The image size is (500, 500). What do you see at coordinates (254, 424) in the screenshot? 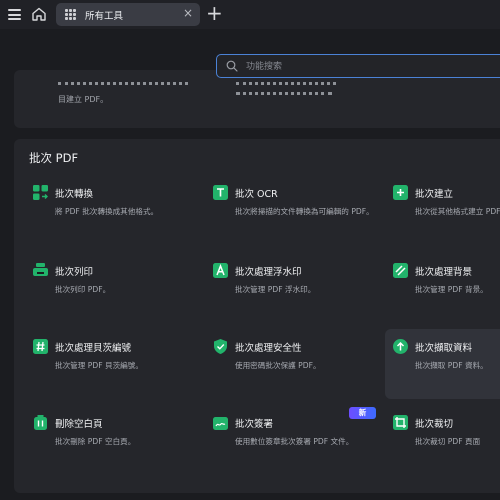
I see `tool-title: 批次簽署` at bounding box center [254, 424].